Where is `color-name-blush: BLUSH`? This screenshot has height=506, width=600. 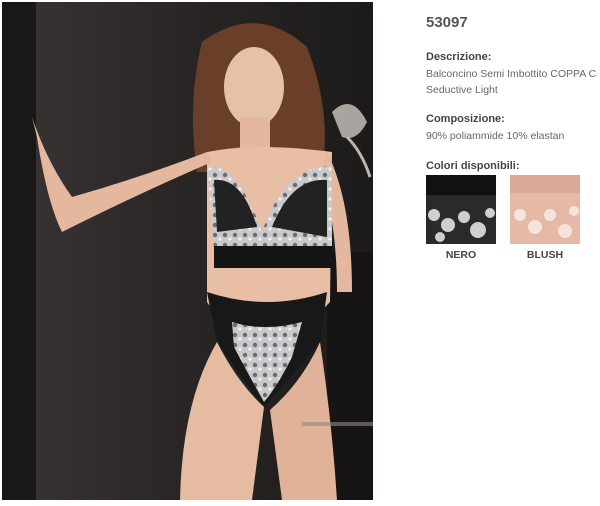
color-name-blush: BLUSH is located at coordinates (545, 255).